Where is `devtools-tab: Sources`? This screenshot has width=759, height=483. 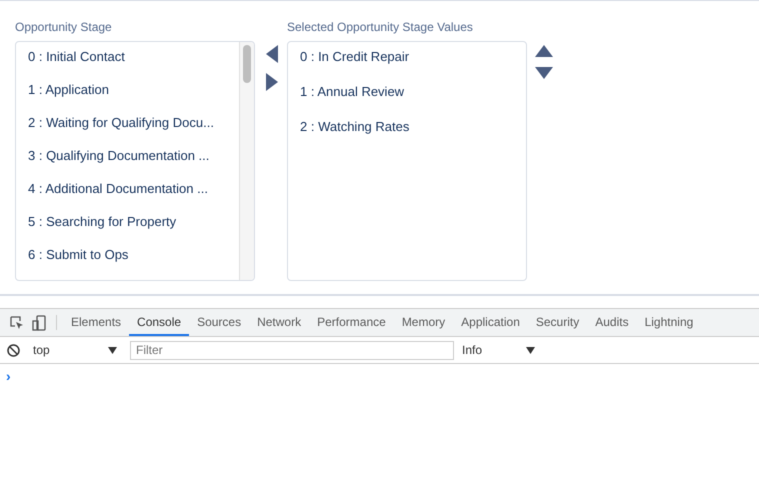
devtools-tab: Sources is located at coordinates (219, 322).